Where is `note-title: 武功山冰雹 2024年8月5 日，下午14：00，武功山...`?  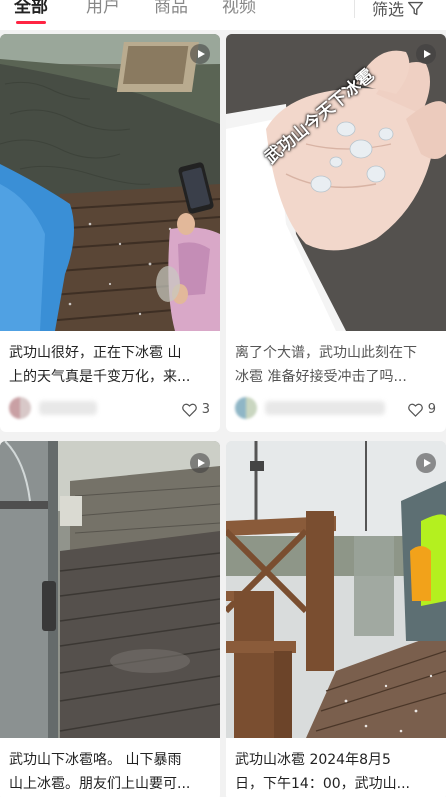 note-title: 武功山冰雹 2024年8月5 日，下午14：00，武功山... is located at coordinates (322, 772).